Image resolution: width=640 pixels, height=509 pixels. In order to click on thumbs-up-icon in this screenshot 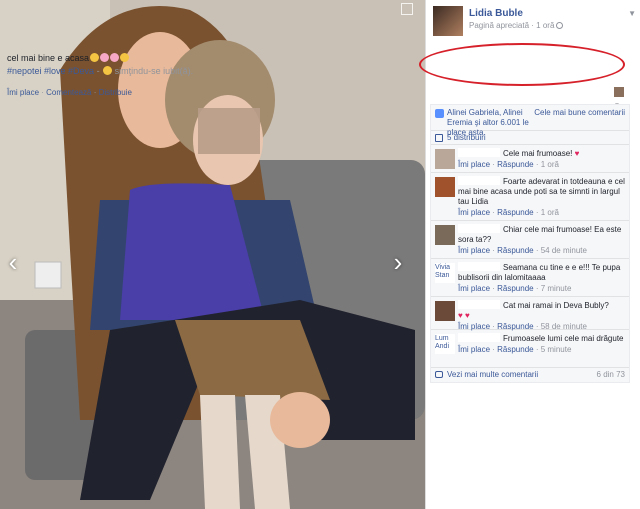, I will do `click(439, 113)`.